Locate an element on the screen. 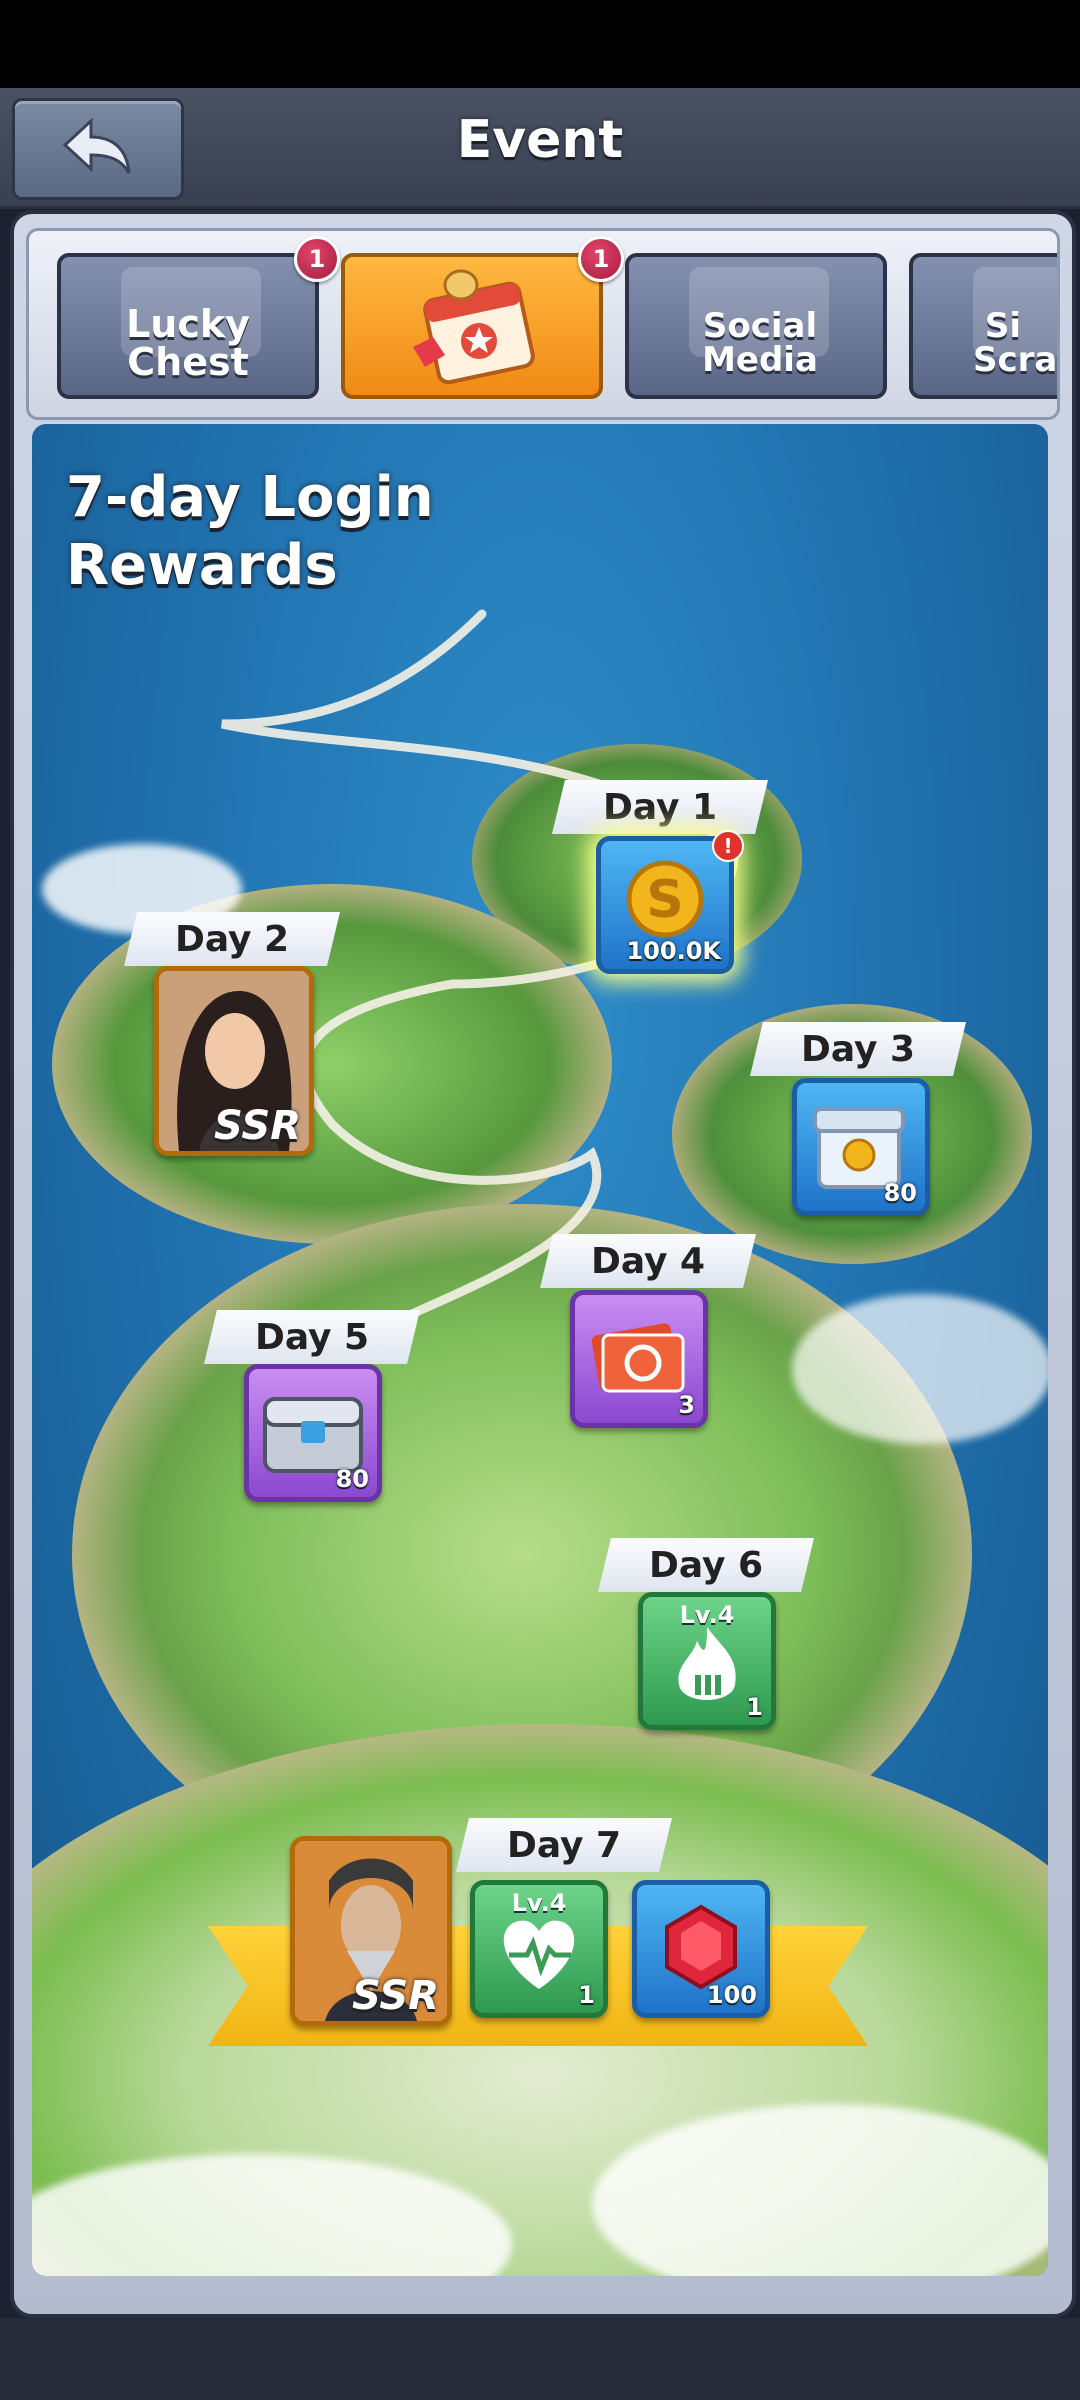 The width and height of the screenshot is (1080, 2400). reward-quantity: 100 is located at coordinates (731, 1995).